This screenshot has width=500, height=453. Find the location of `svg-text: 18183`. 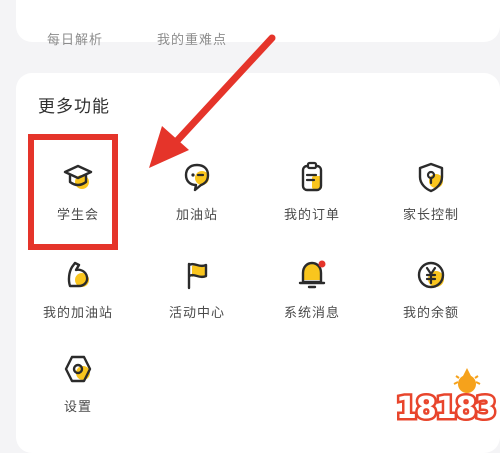

svg-text: 18183 is located at coordinates (445, 408).